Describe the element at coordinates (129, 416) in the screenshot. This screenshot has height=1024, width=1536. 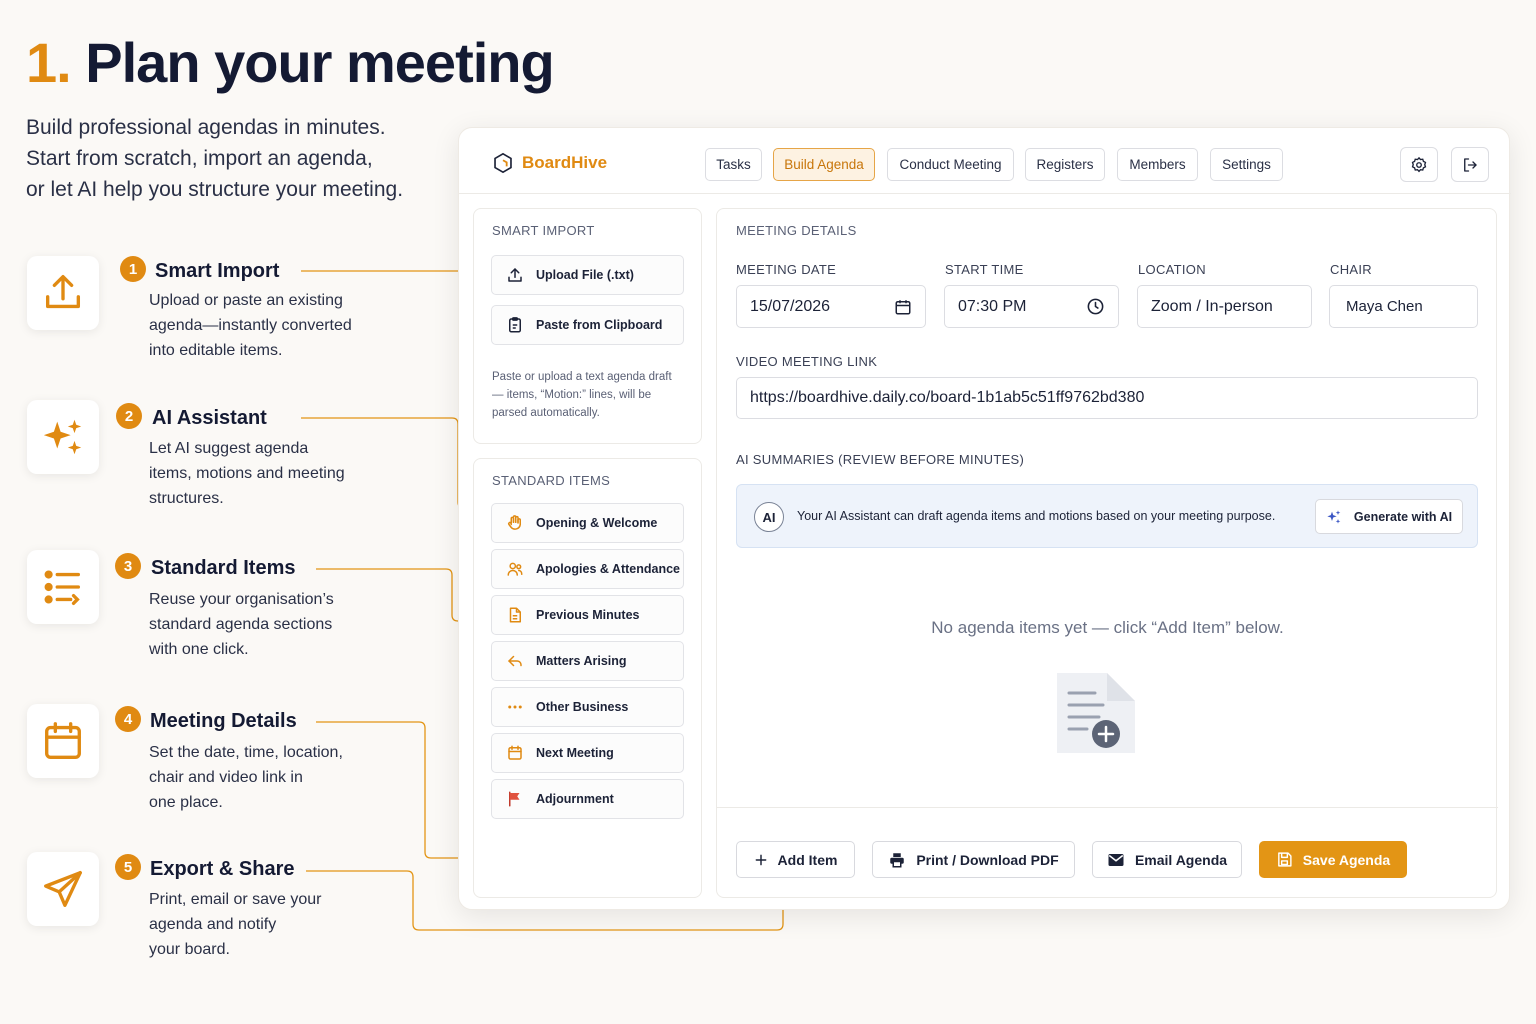
I see `feature-number-badge: 2` at that location.